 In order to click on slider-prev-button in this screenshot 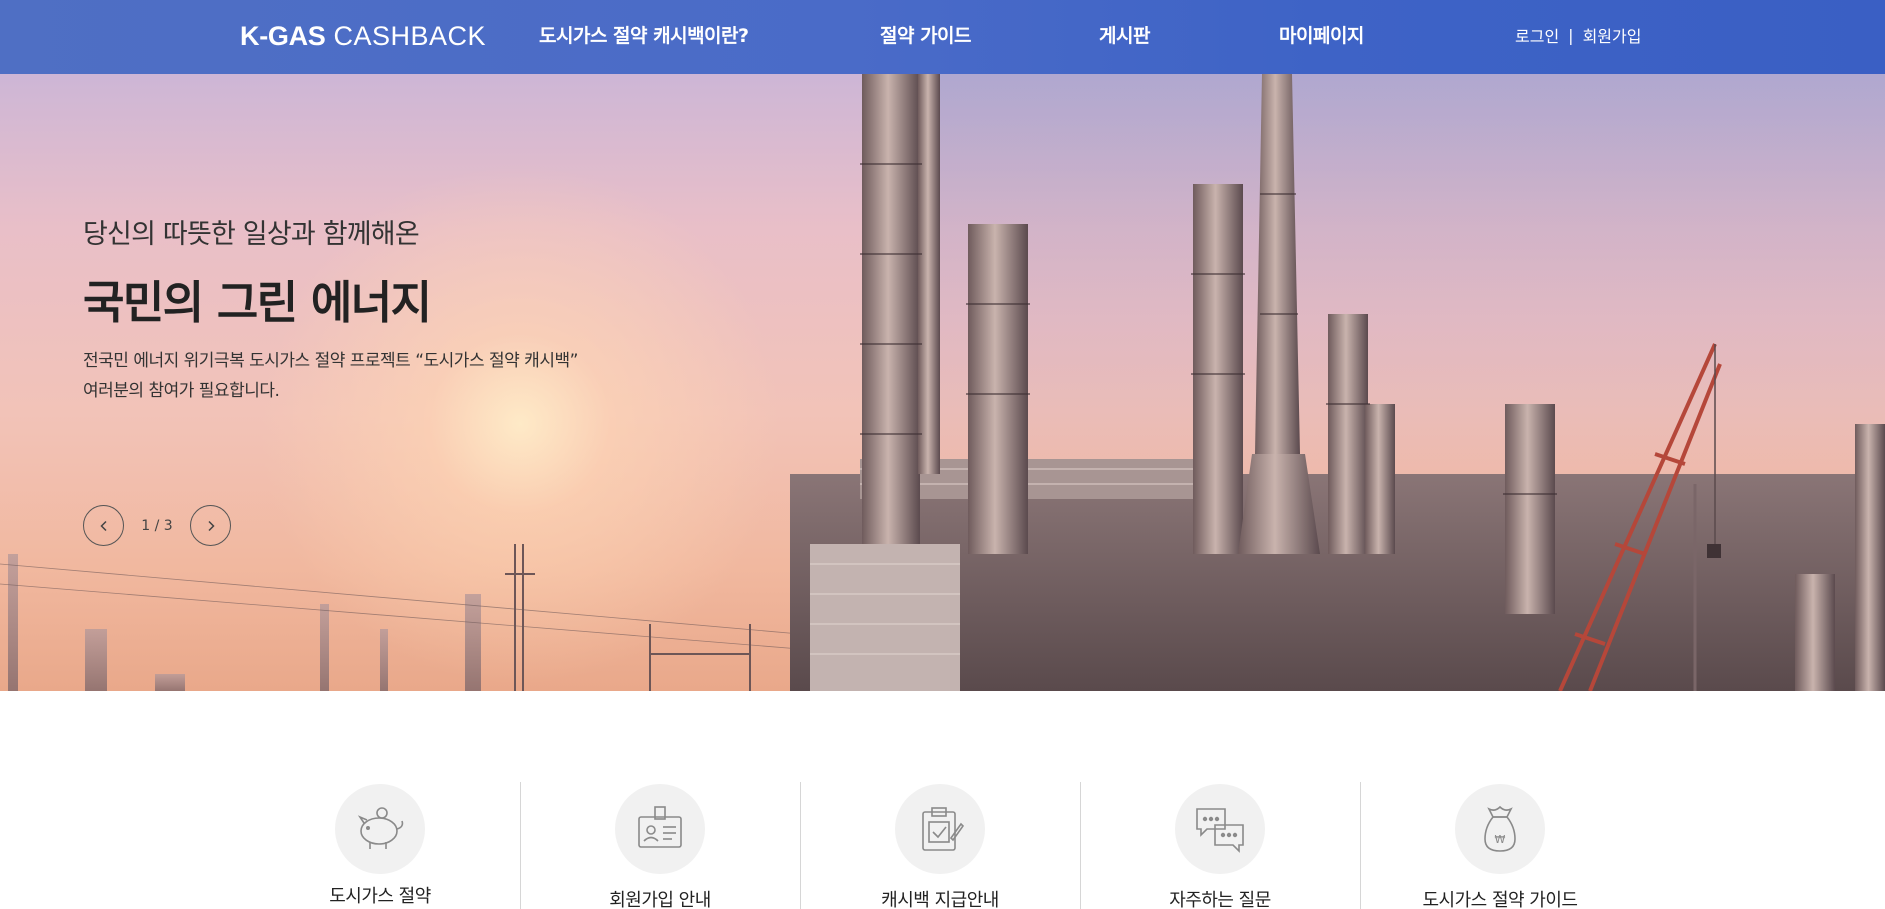, I will do `click(103, 525)`.